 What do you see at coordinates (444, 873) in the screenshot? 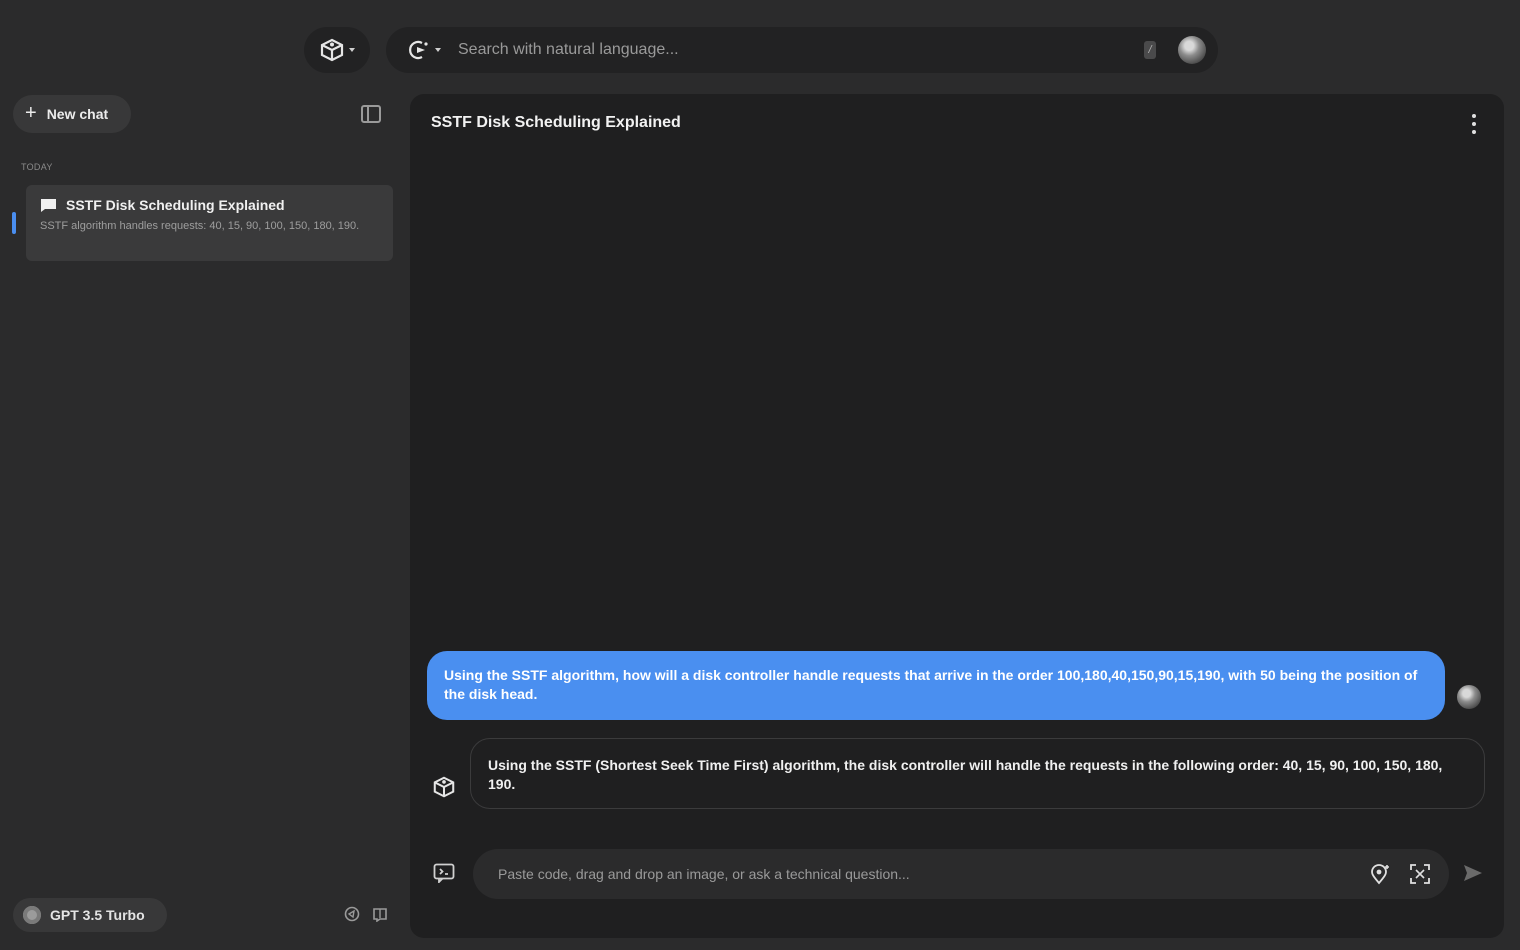
I see `attach-icon` at bounding box center [444, 873].